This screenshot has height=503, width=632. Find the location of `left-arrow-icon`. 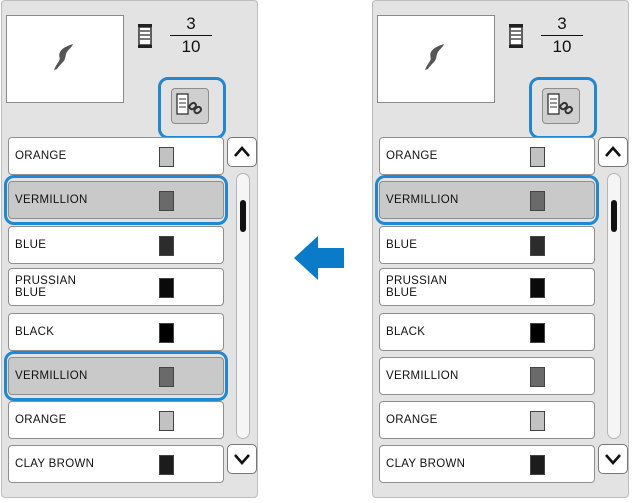

left-arrow-icon is located at coordinates (319, 258).